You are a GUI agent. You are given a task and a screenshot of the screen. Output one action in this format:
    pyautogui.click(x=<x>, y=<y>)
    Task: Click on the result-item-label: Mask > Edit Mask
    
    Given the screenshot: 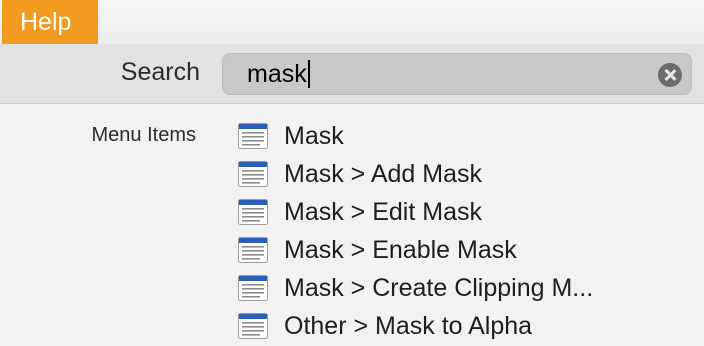 What is the action you would take?
    pyautogui.click(x=383, y=211)
    